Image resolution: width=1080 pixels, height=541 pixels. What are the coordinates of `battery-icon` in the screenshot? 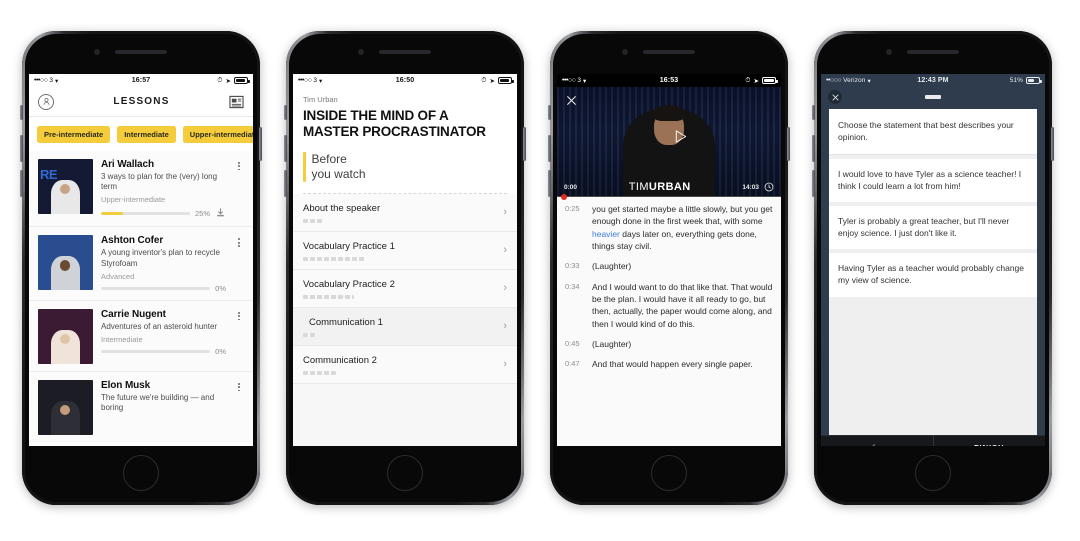 It's located at (506, 80).